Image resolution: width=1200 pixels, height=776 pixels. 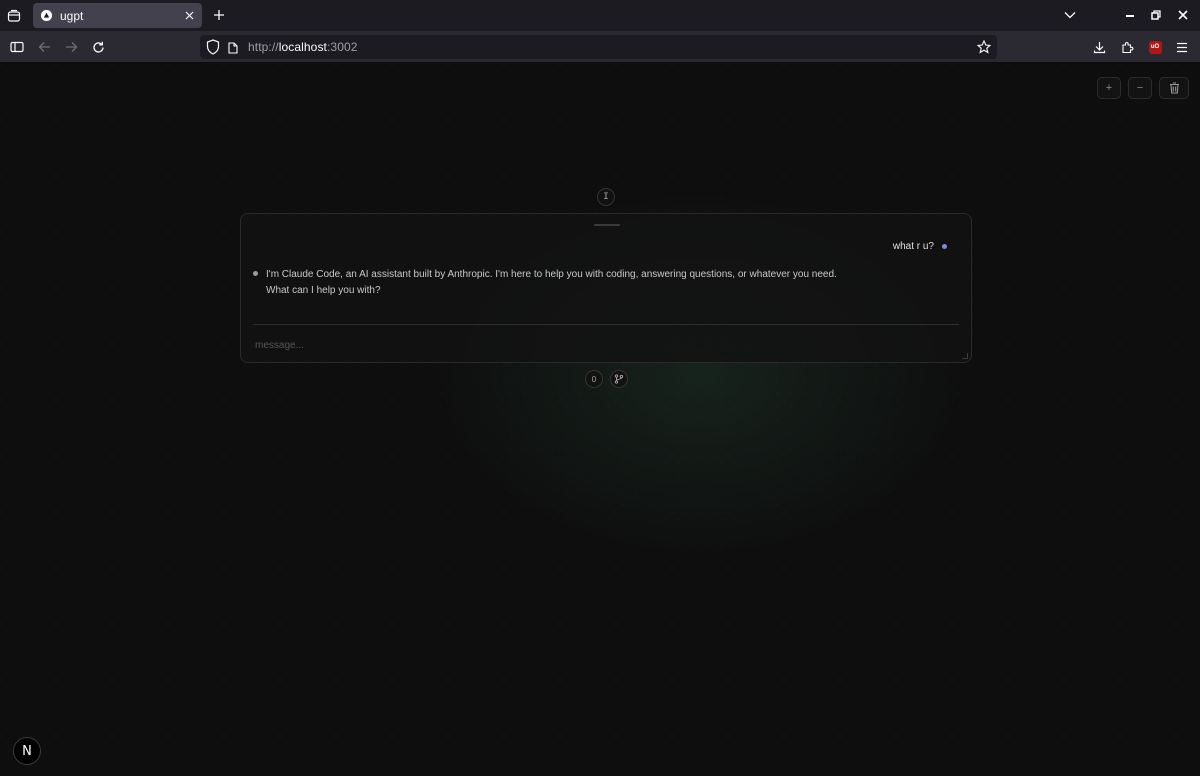 I want to click on divider, so click(x=606, y=324).